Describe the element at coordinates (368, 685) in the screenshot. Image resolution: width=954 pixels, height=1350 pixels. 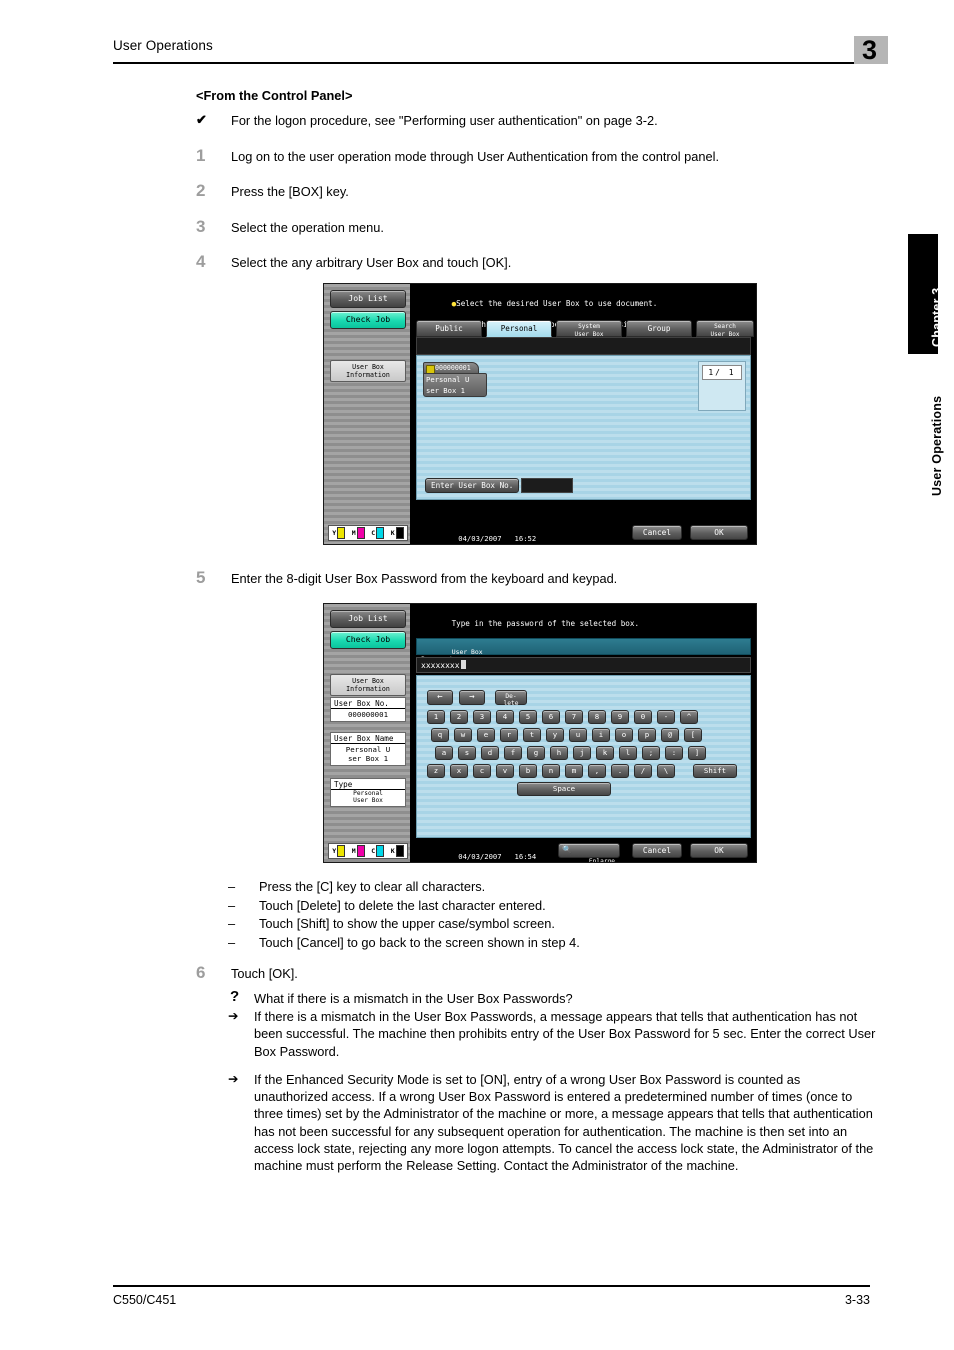
I see `panel2-user-box-information-button: User Box Information` at that location.